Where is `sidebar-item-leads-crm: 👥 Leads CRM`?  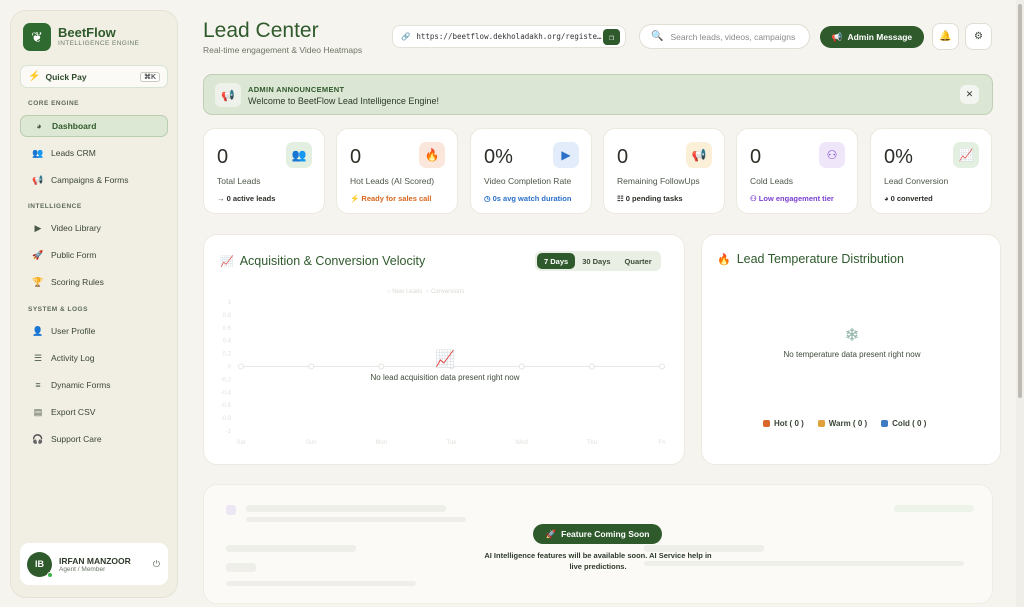 sidebar-item-leads-crm: 👥 Leads CRM is located at coordinates (94, 153).